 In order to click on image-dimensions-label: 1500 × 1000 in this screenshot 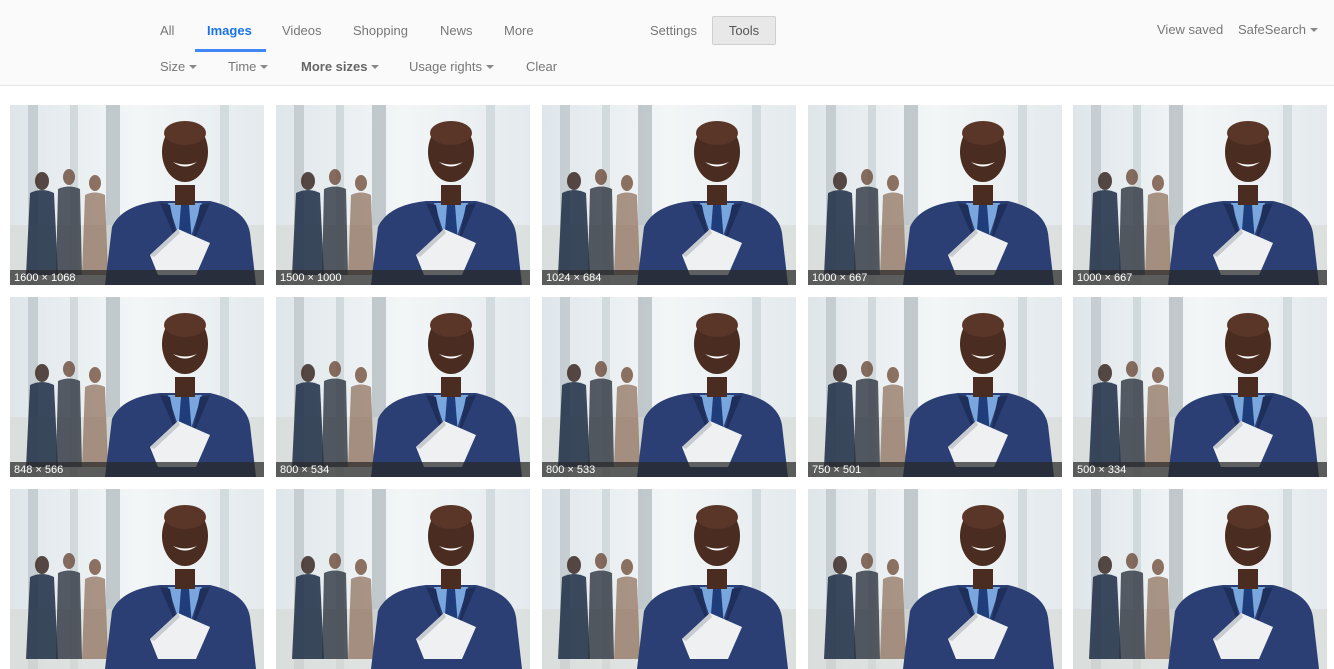, I will do `click(311, 278)`.